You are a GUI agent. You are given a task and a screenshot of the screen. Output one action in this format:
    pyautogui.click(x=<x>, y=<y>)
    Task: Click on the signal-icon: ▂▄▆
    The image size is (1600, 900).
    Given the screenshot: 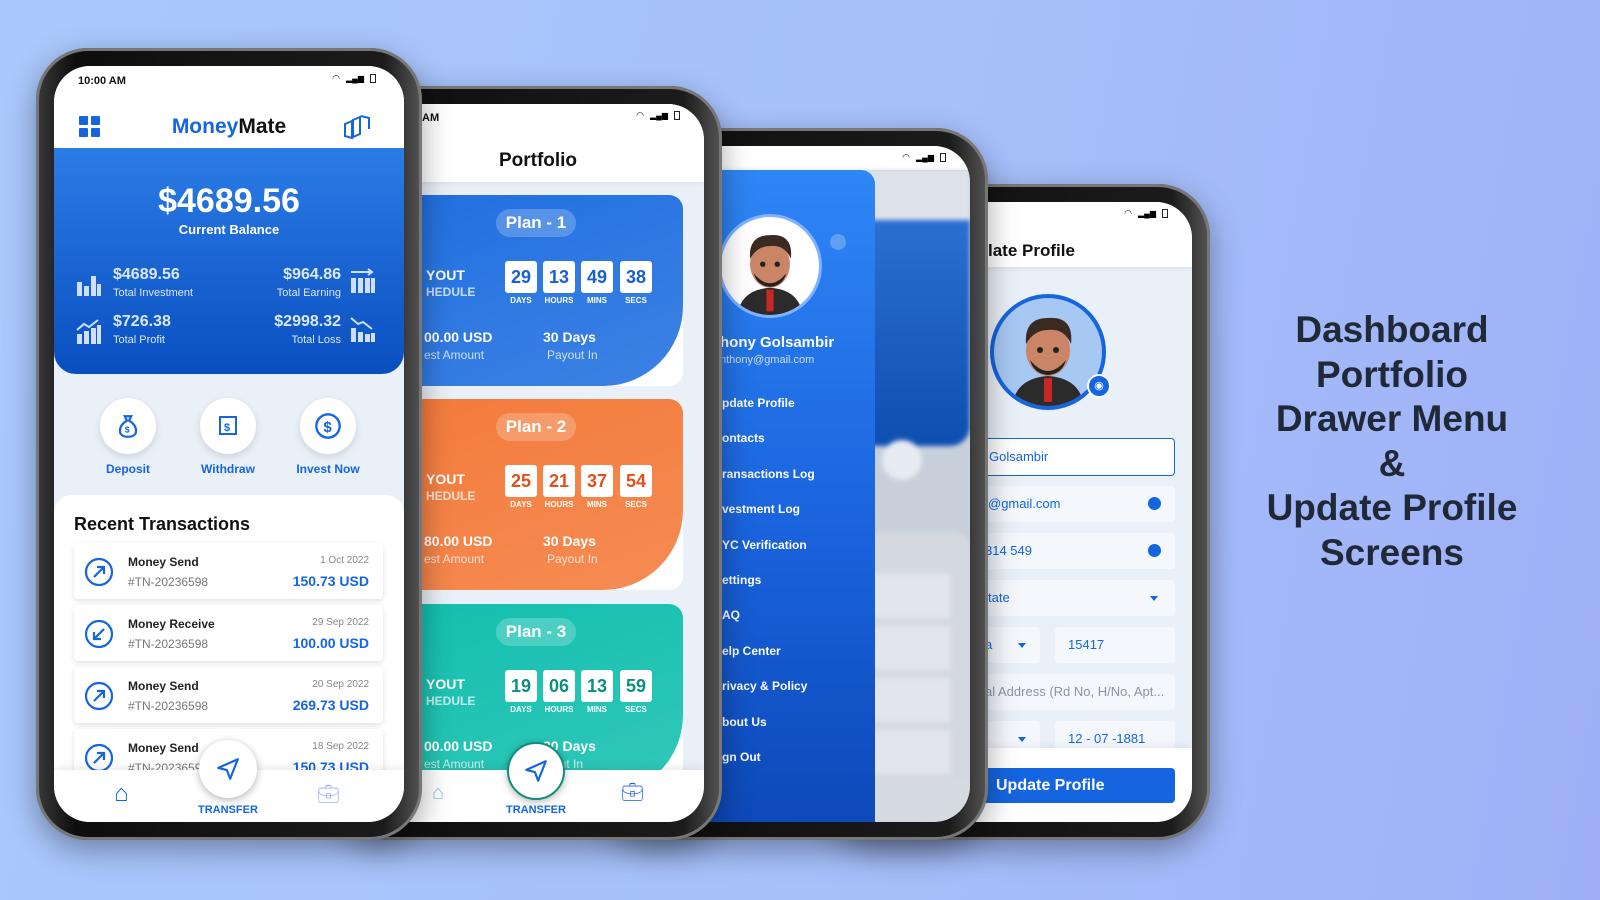 What is the action you would take?
    pyautogui.click(x=355, y=78)
    